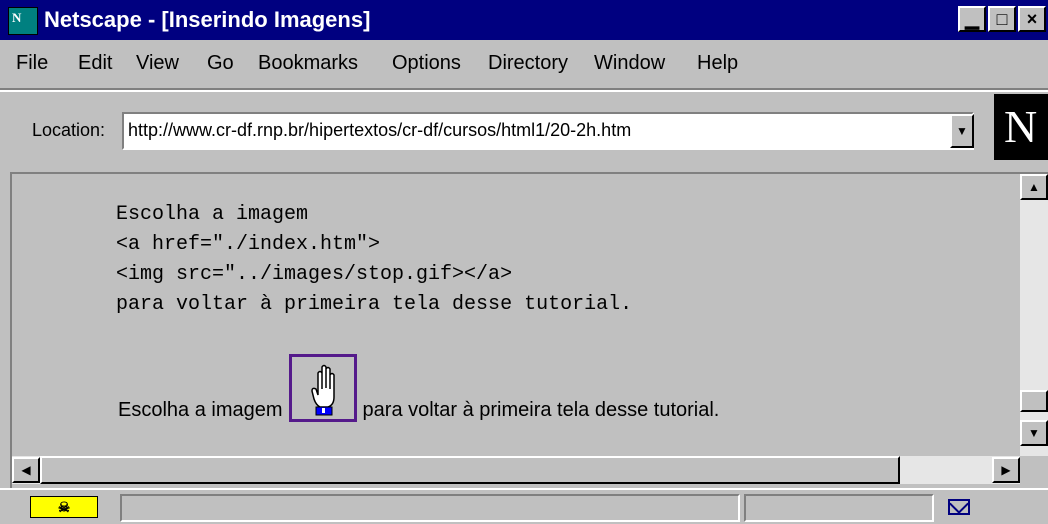 The image size is (1048, 524). I want to click on scroll-down-button: ▼, so click(1034, 433).